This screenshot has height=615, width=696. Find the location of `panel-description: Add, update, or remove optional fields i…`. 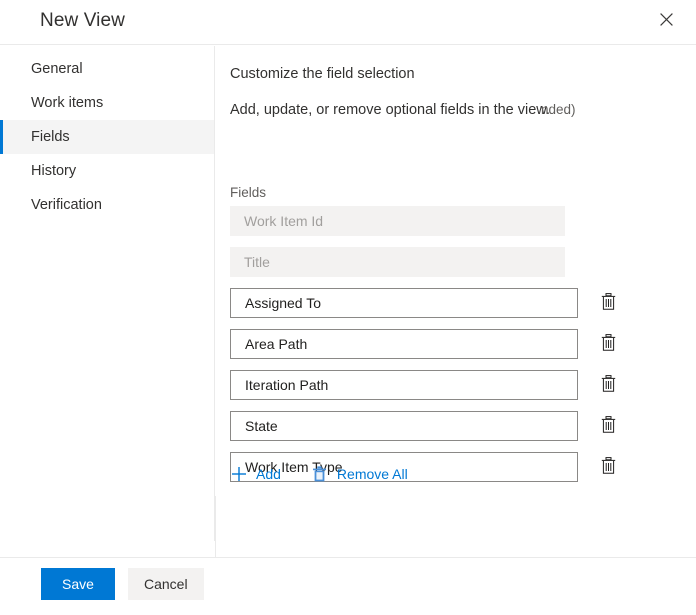

panel-description: Add, update, or remove optional fields i… is located at coordinates (390, 110).